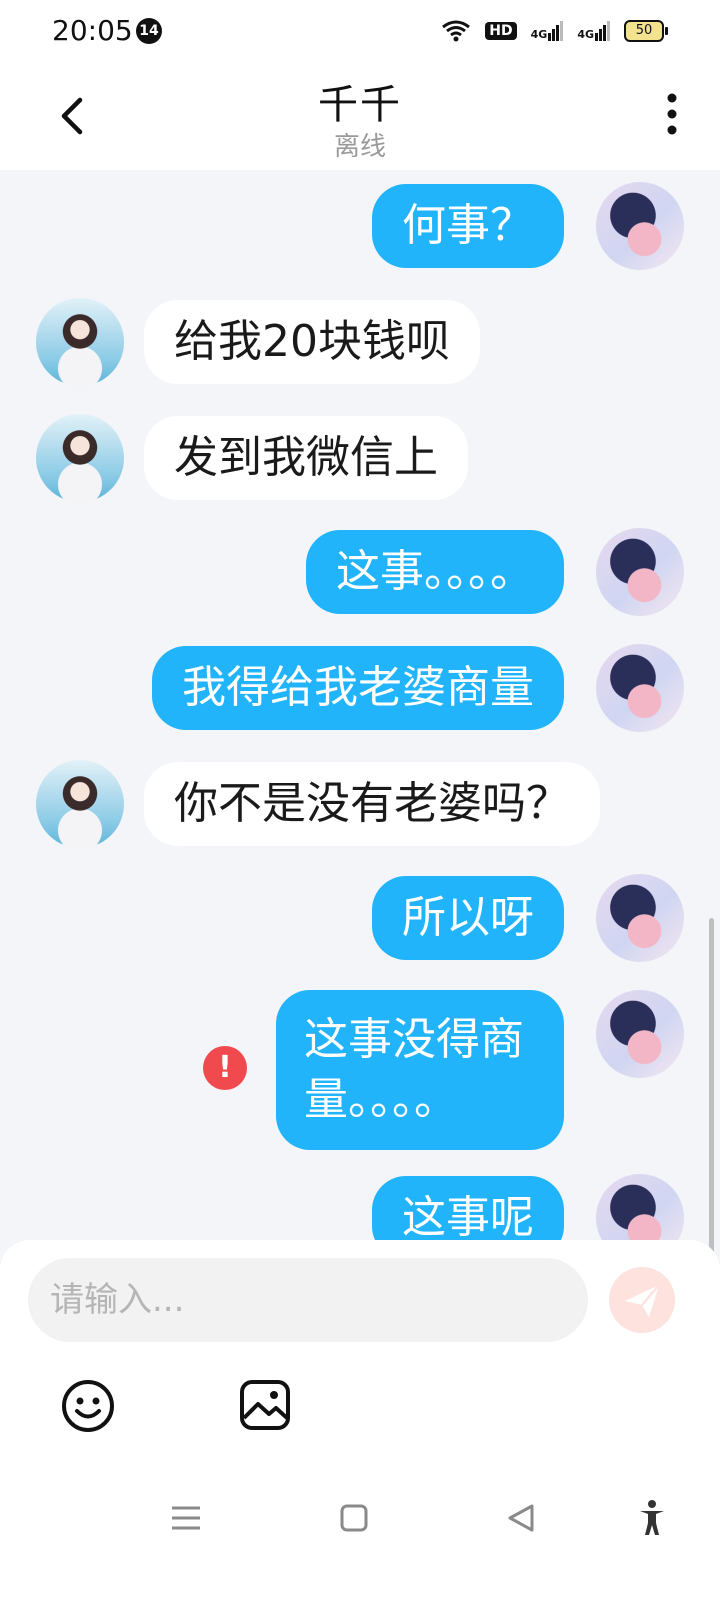 This screenshot has height=1600, width=720. I want to click on message-row-sent: 我得给我老婆商量, so click(360, 688).